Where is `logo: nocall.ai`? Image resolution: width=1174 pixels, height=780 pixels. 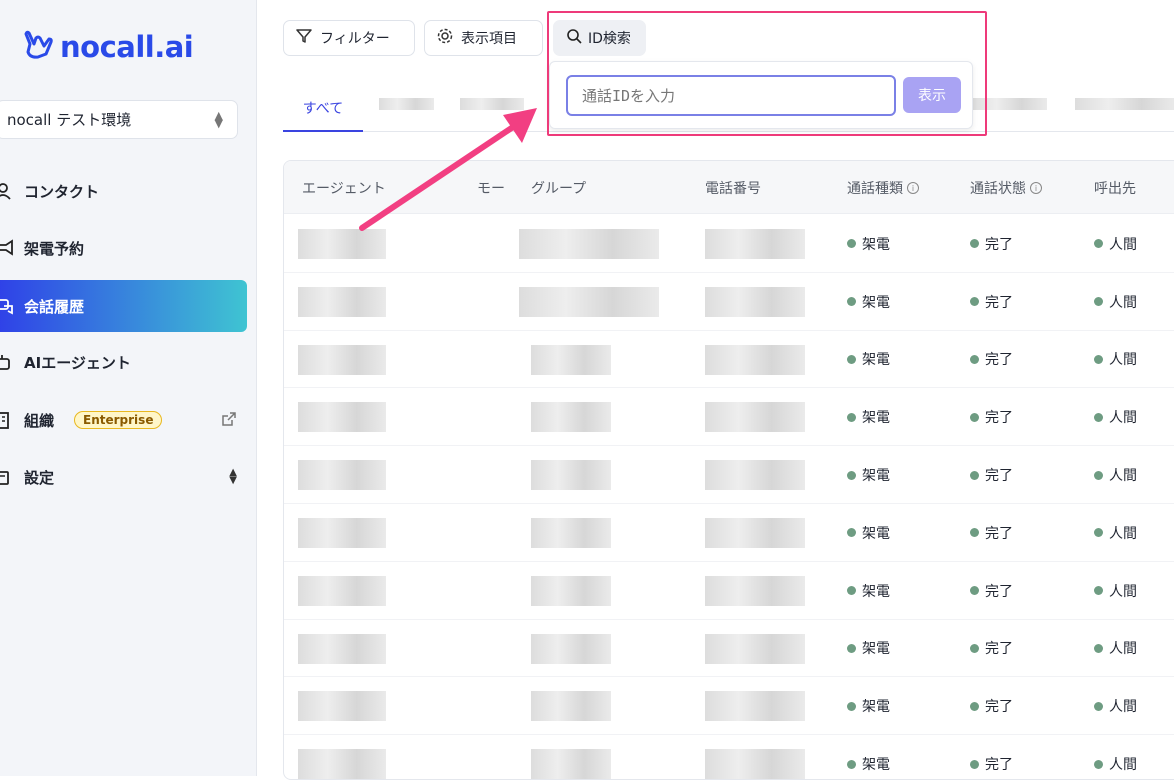
logo: nocall.ai is located at coordinates (107, 47).